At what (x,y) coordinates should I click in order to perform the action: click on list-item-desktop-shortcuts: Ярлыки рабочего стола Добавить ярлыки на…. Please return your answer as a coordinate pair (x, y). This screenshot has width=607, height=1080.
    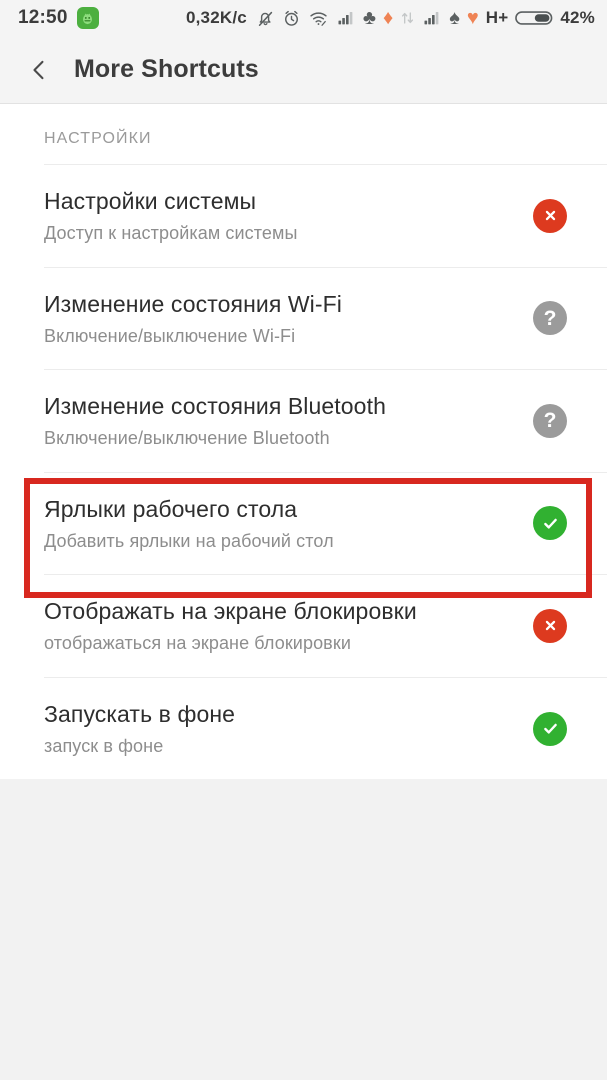
    Looking at the image, I should click on (303, 523).